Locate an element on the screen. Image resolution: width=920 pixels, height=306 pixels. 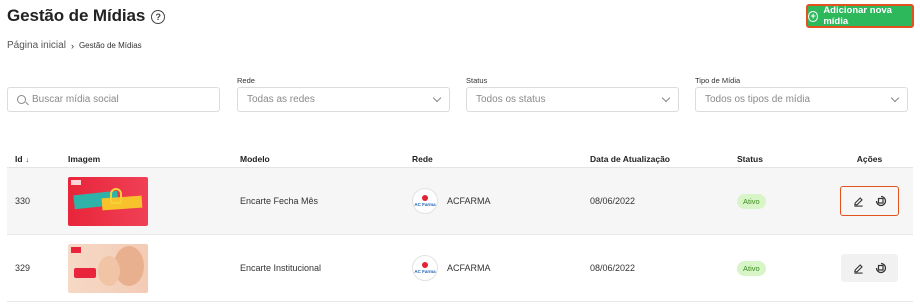
lock-icon is located at coordinates (116, 195).